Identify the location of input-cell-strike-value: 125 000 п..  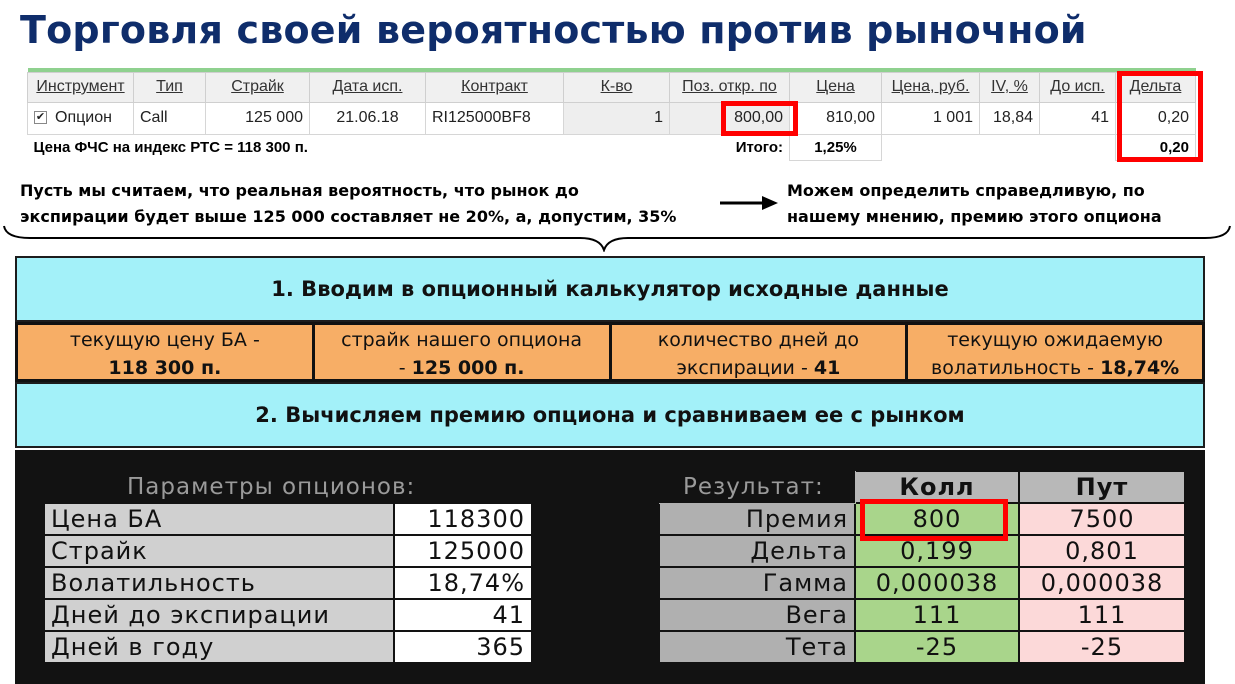
(468, 368).